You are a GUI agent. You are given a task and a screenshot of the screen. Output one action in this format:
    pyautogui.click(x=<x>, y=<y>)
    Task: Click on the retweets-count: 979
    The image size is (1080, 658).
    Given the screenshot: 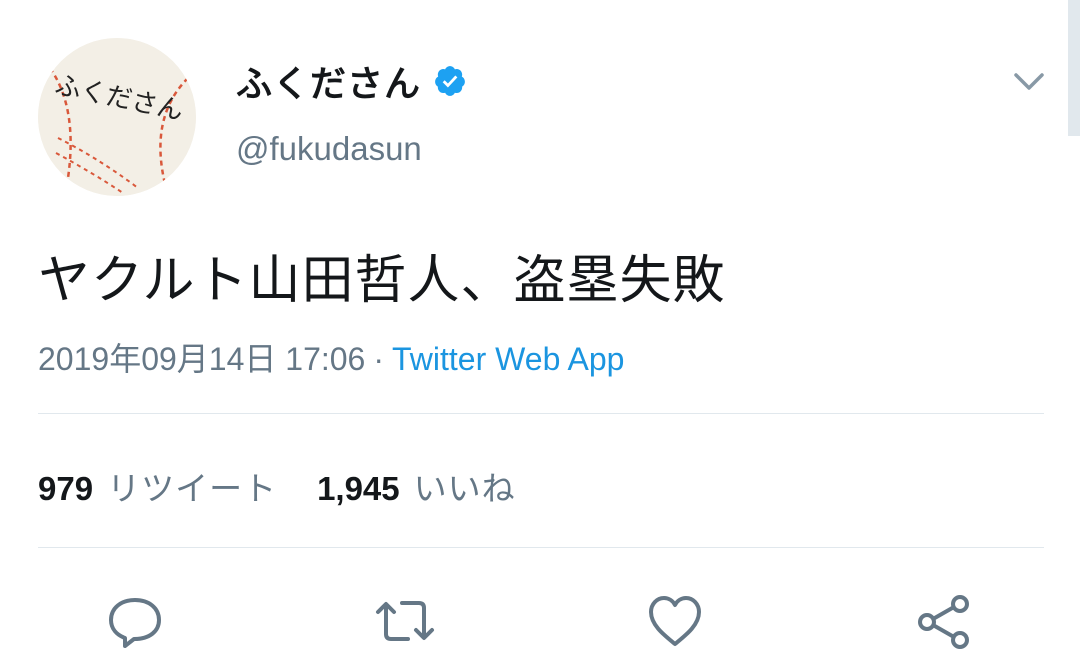 What is the action you would take?
    pyautogui.click(x=66, y=488)
    